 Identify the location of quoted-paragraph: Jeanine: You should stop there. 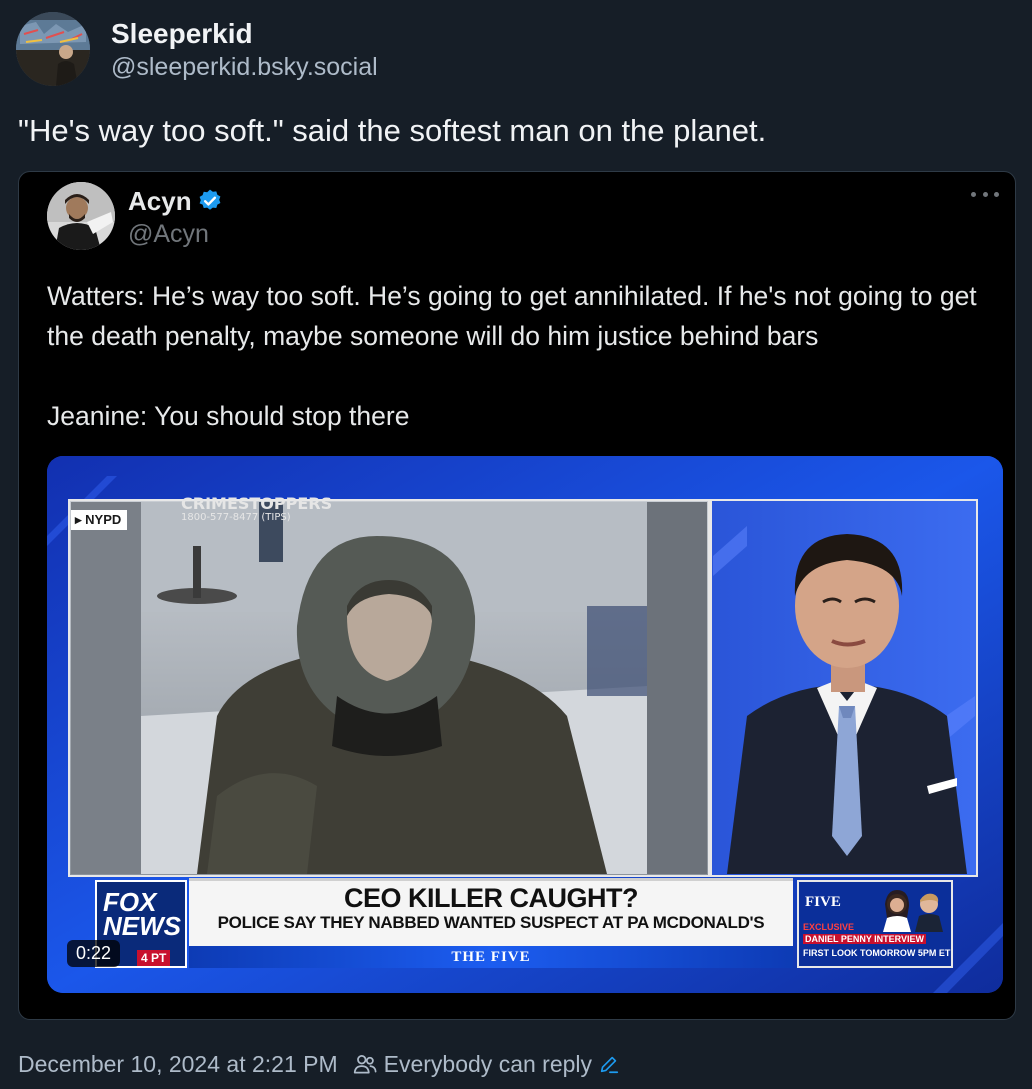
(228, 416).